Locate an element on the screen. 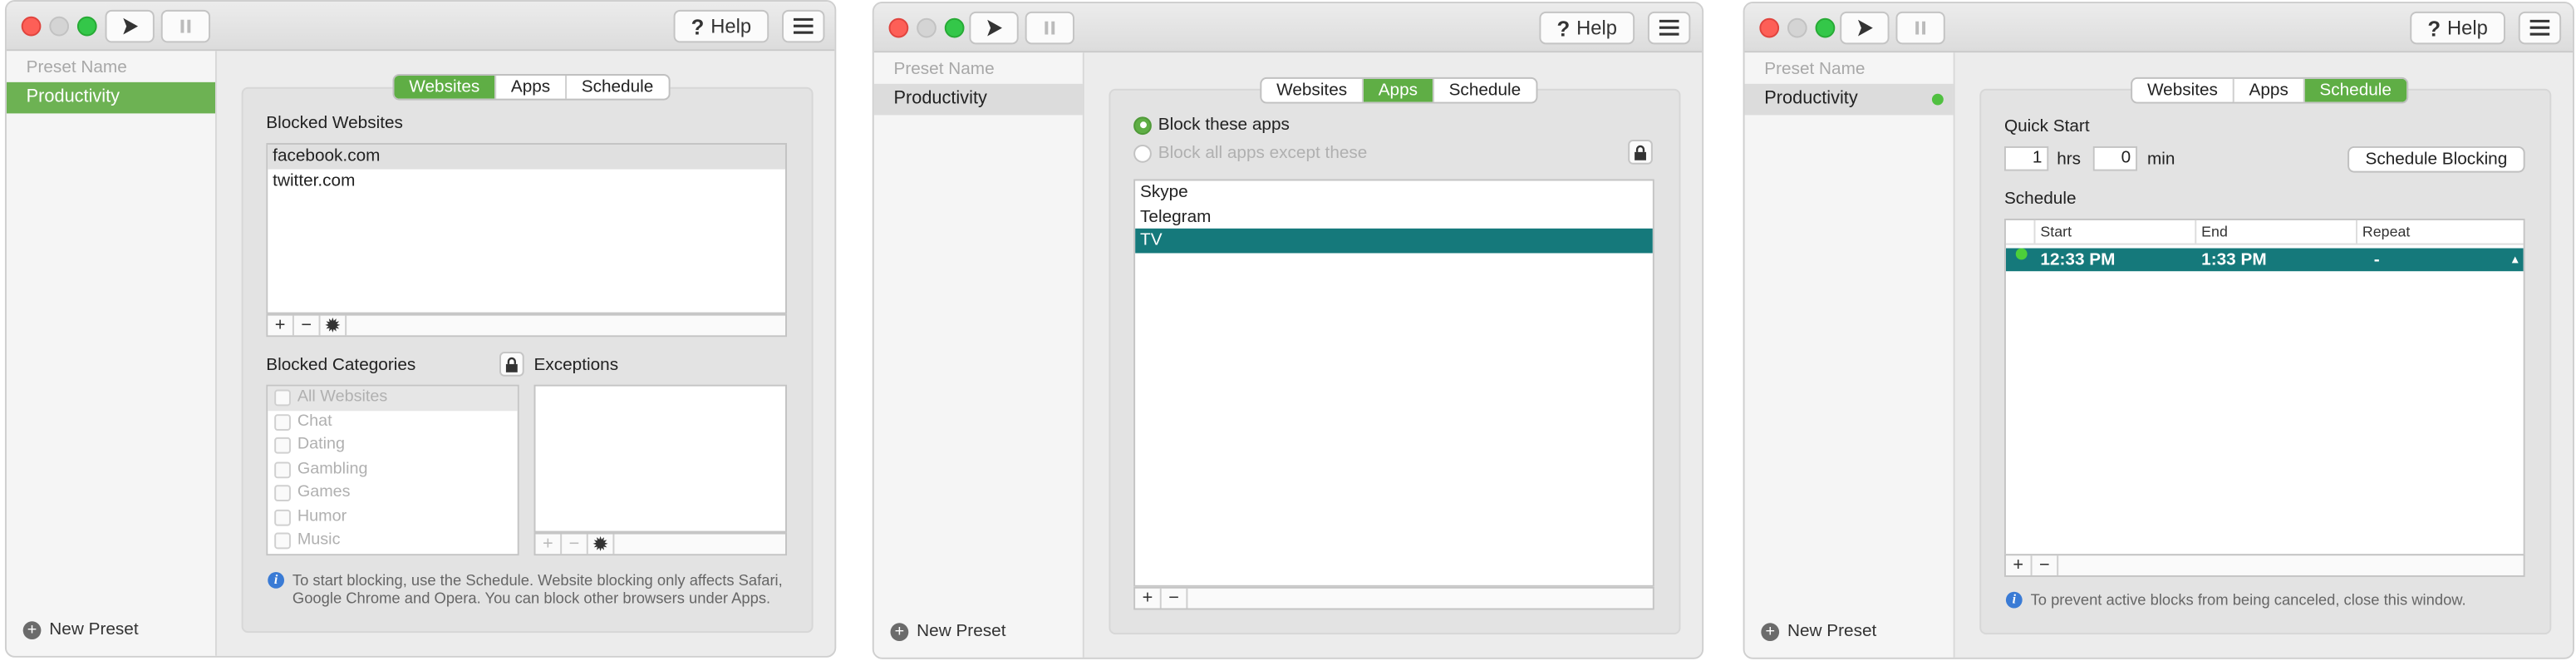  gear-icon: ✹ is located at coordinates (333, 326).